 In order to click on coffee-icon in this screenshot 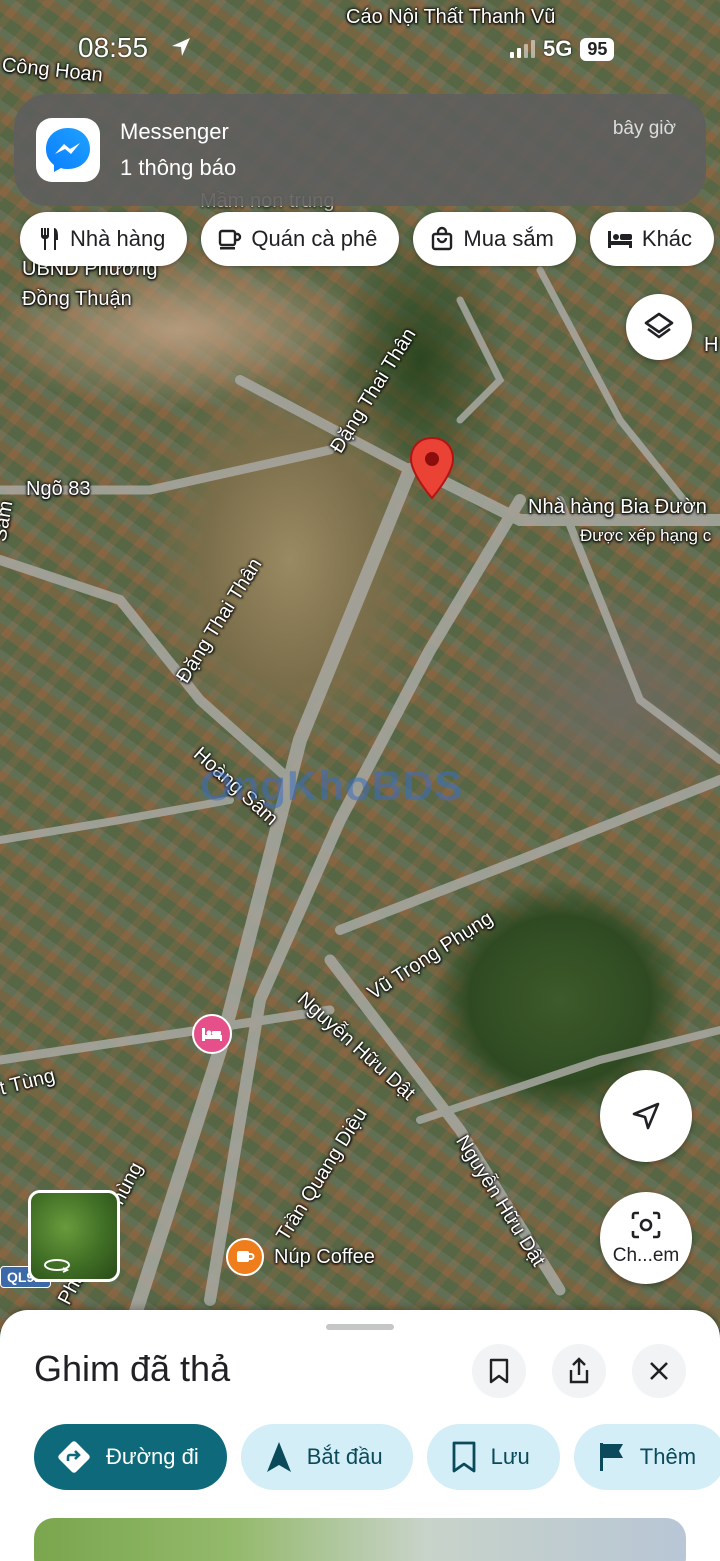, I will do `click(230, 239)`.